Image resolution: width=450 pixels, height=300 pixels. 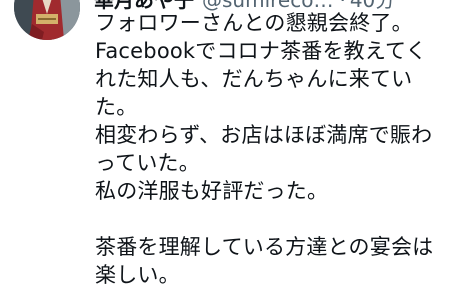 What do you see at coordinates (264, 135) in the screenshot?
I see `tweet-line: 相変わらず、お店はほぼ満席で賑わ` at bounding box center [264, 135].